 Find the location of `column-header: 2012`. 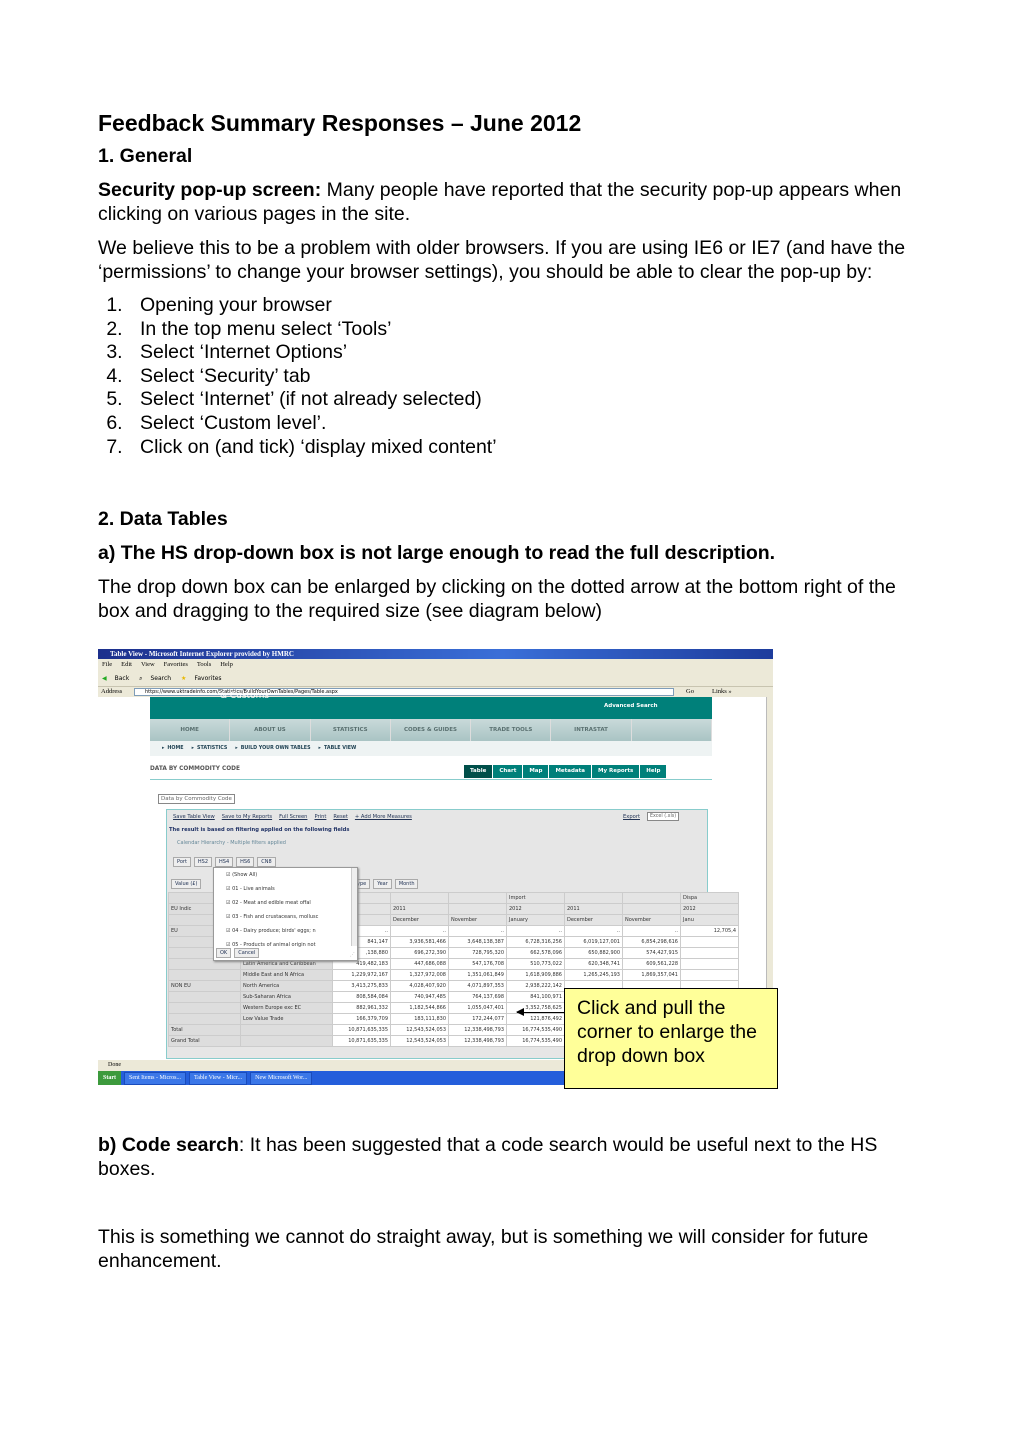

column-header: 2012 is located at coordinates (535, 909).